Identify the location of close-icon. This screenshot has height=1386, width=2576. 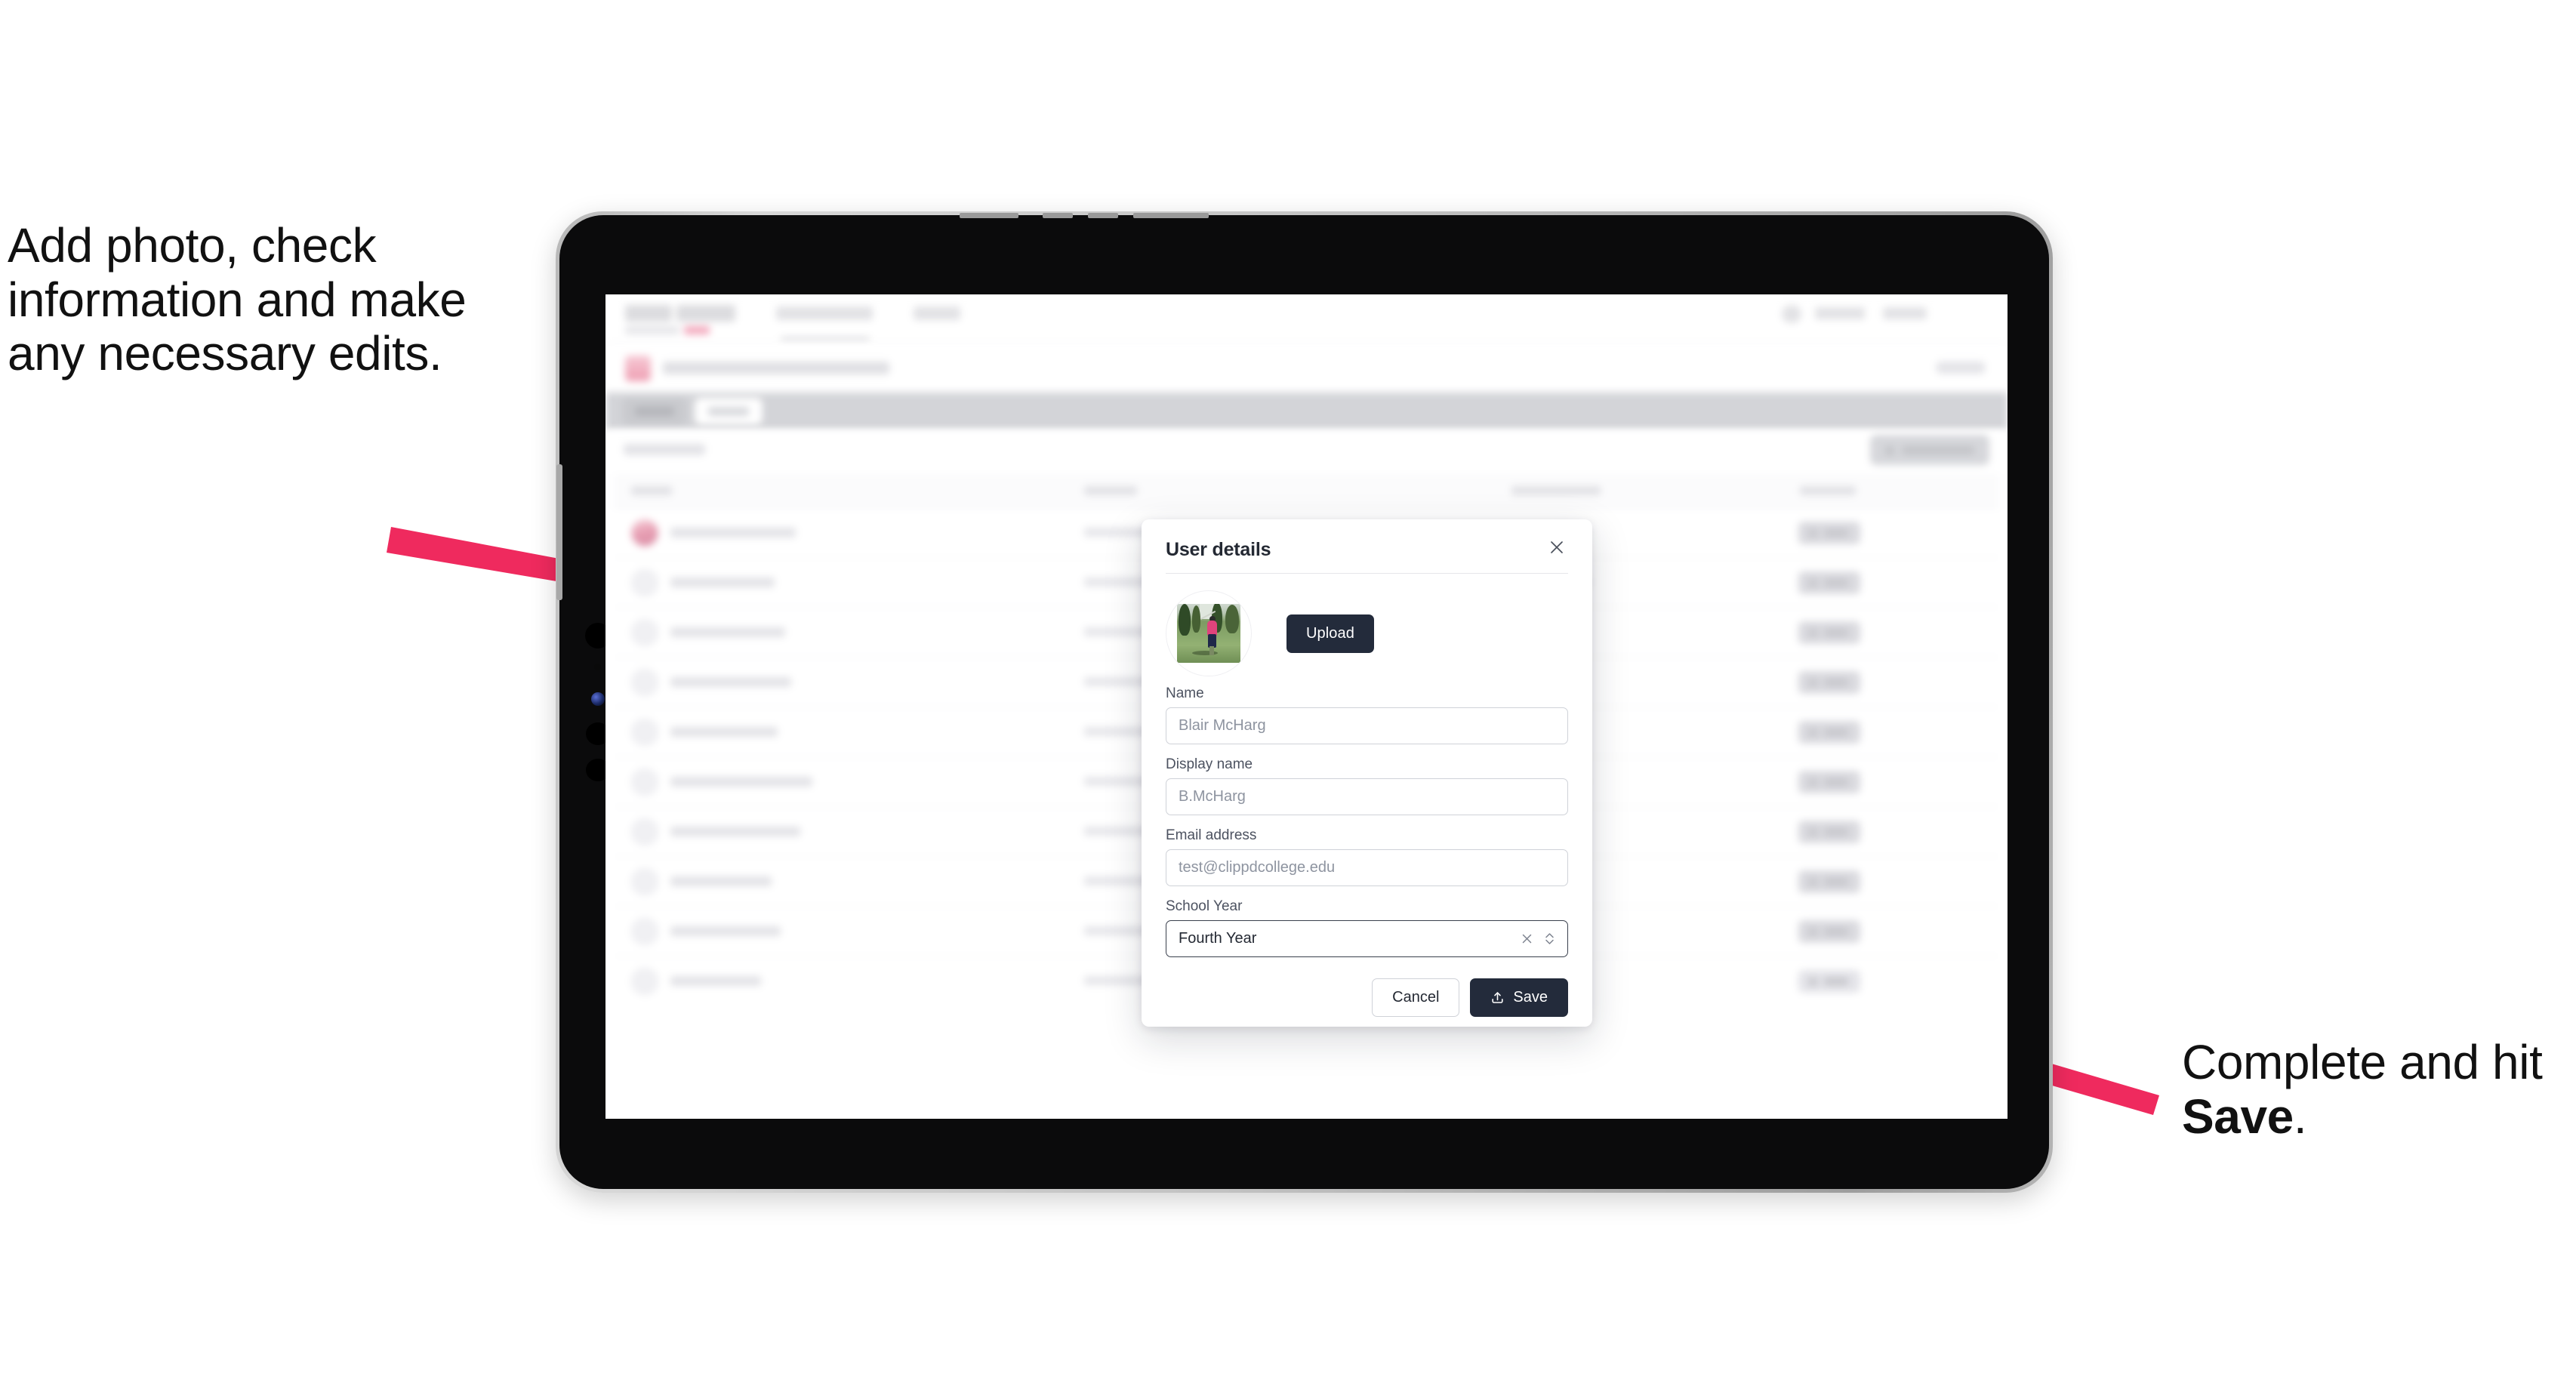
(1557, 547).